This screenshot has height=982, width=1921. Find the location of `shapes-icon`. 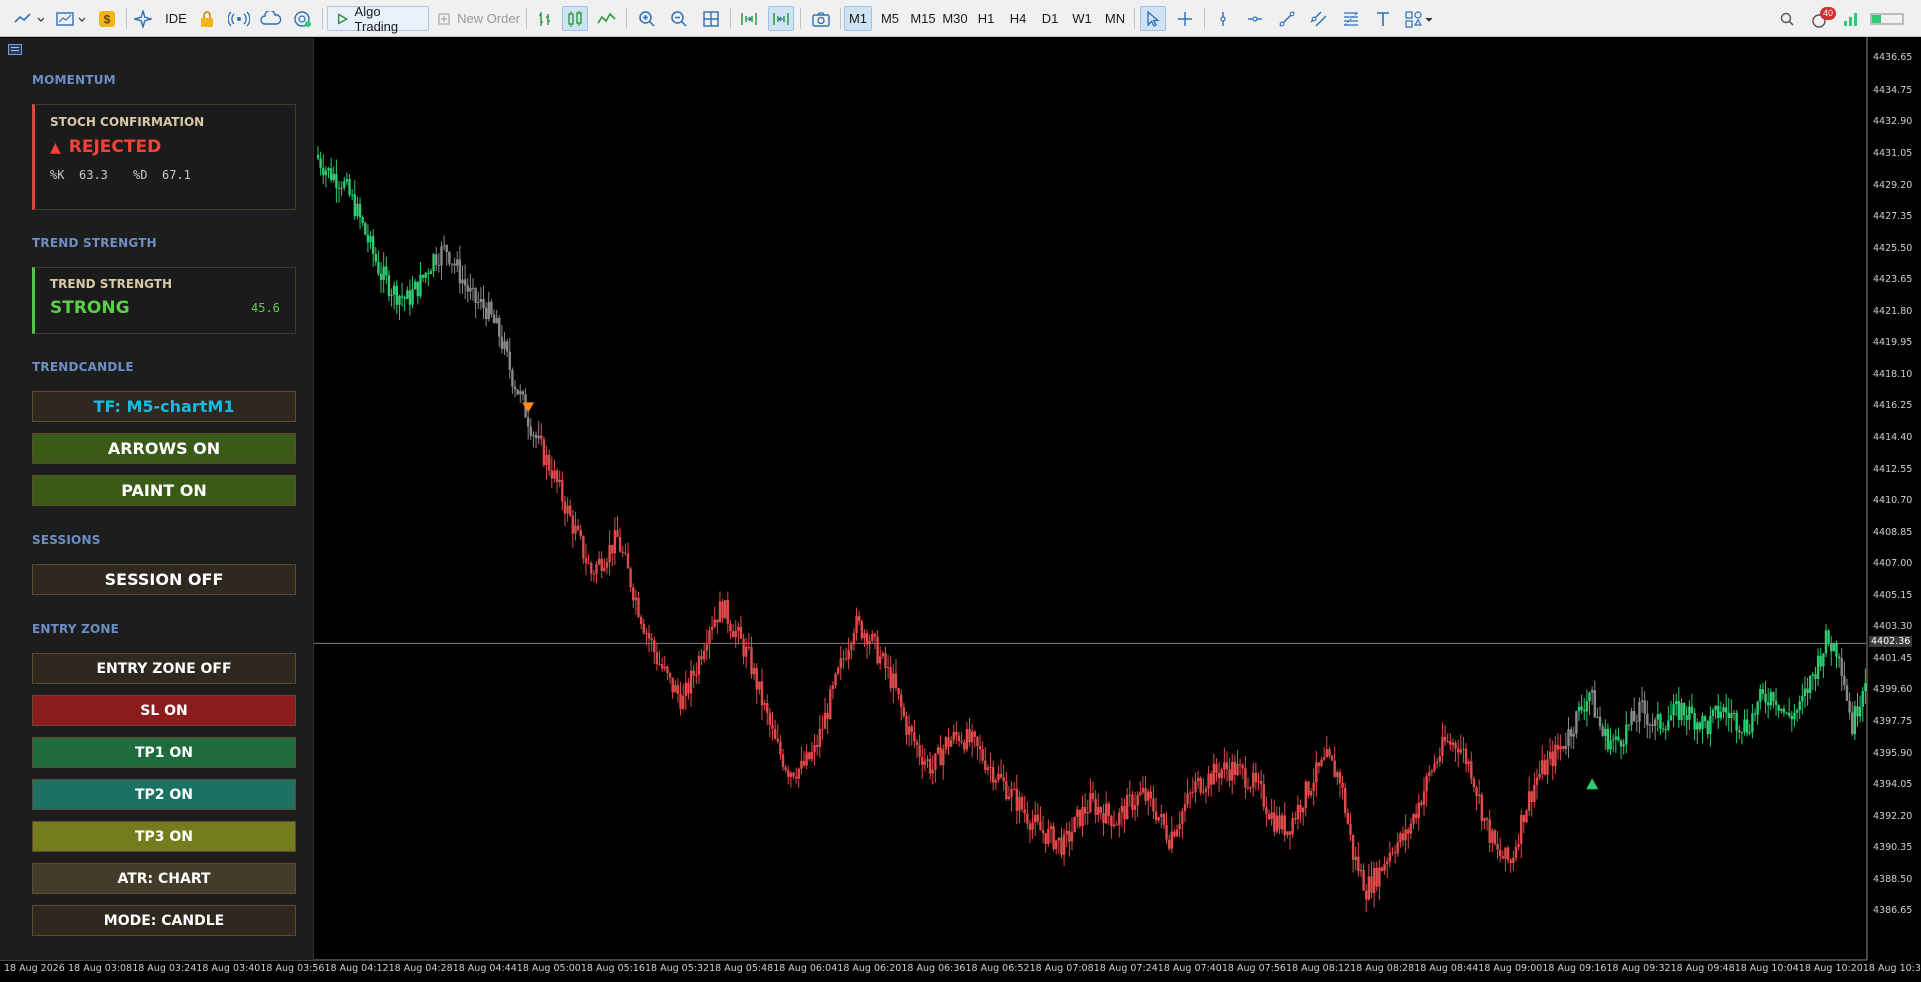

shapes-icon is located at coordinates (1419, 18).